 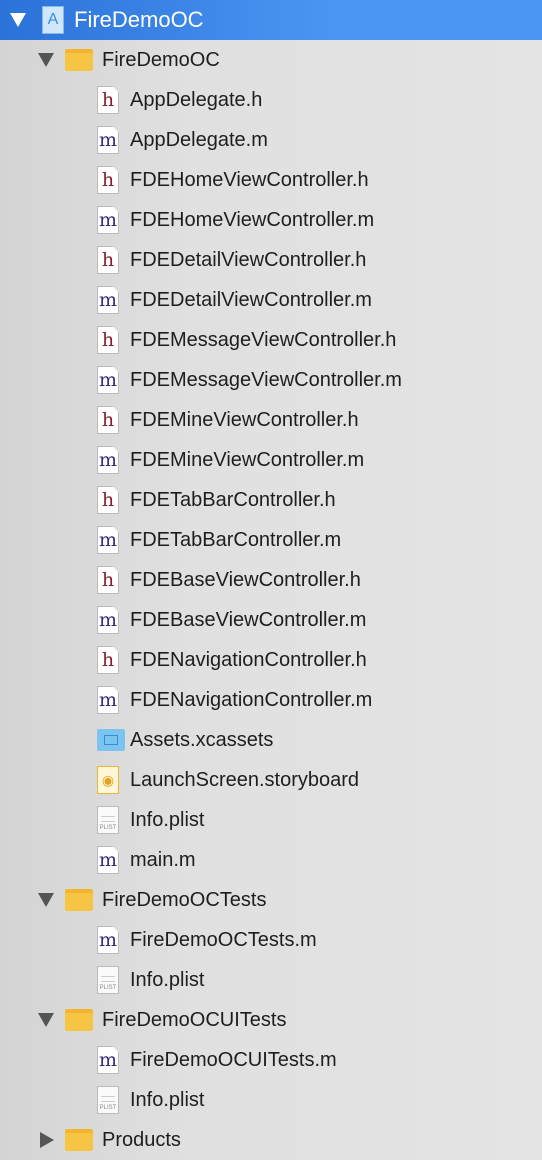 I want to click on file-row: h FDETabBarController.h, so click(x=271, y=500).